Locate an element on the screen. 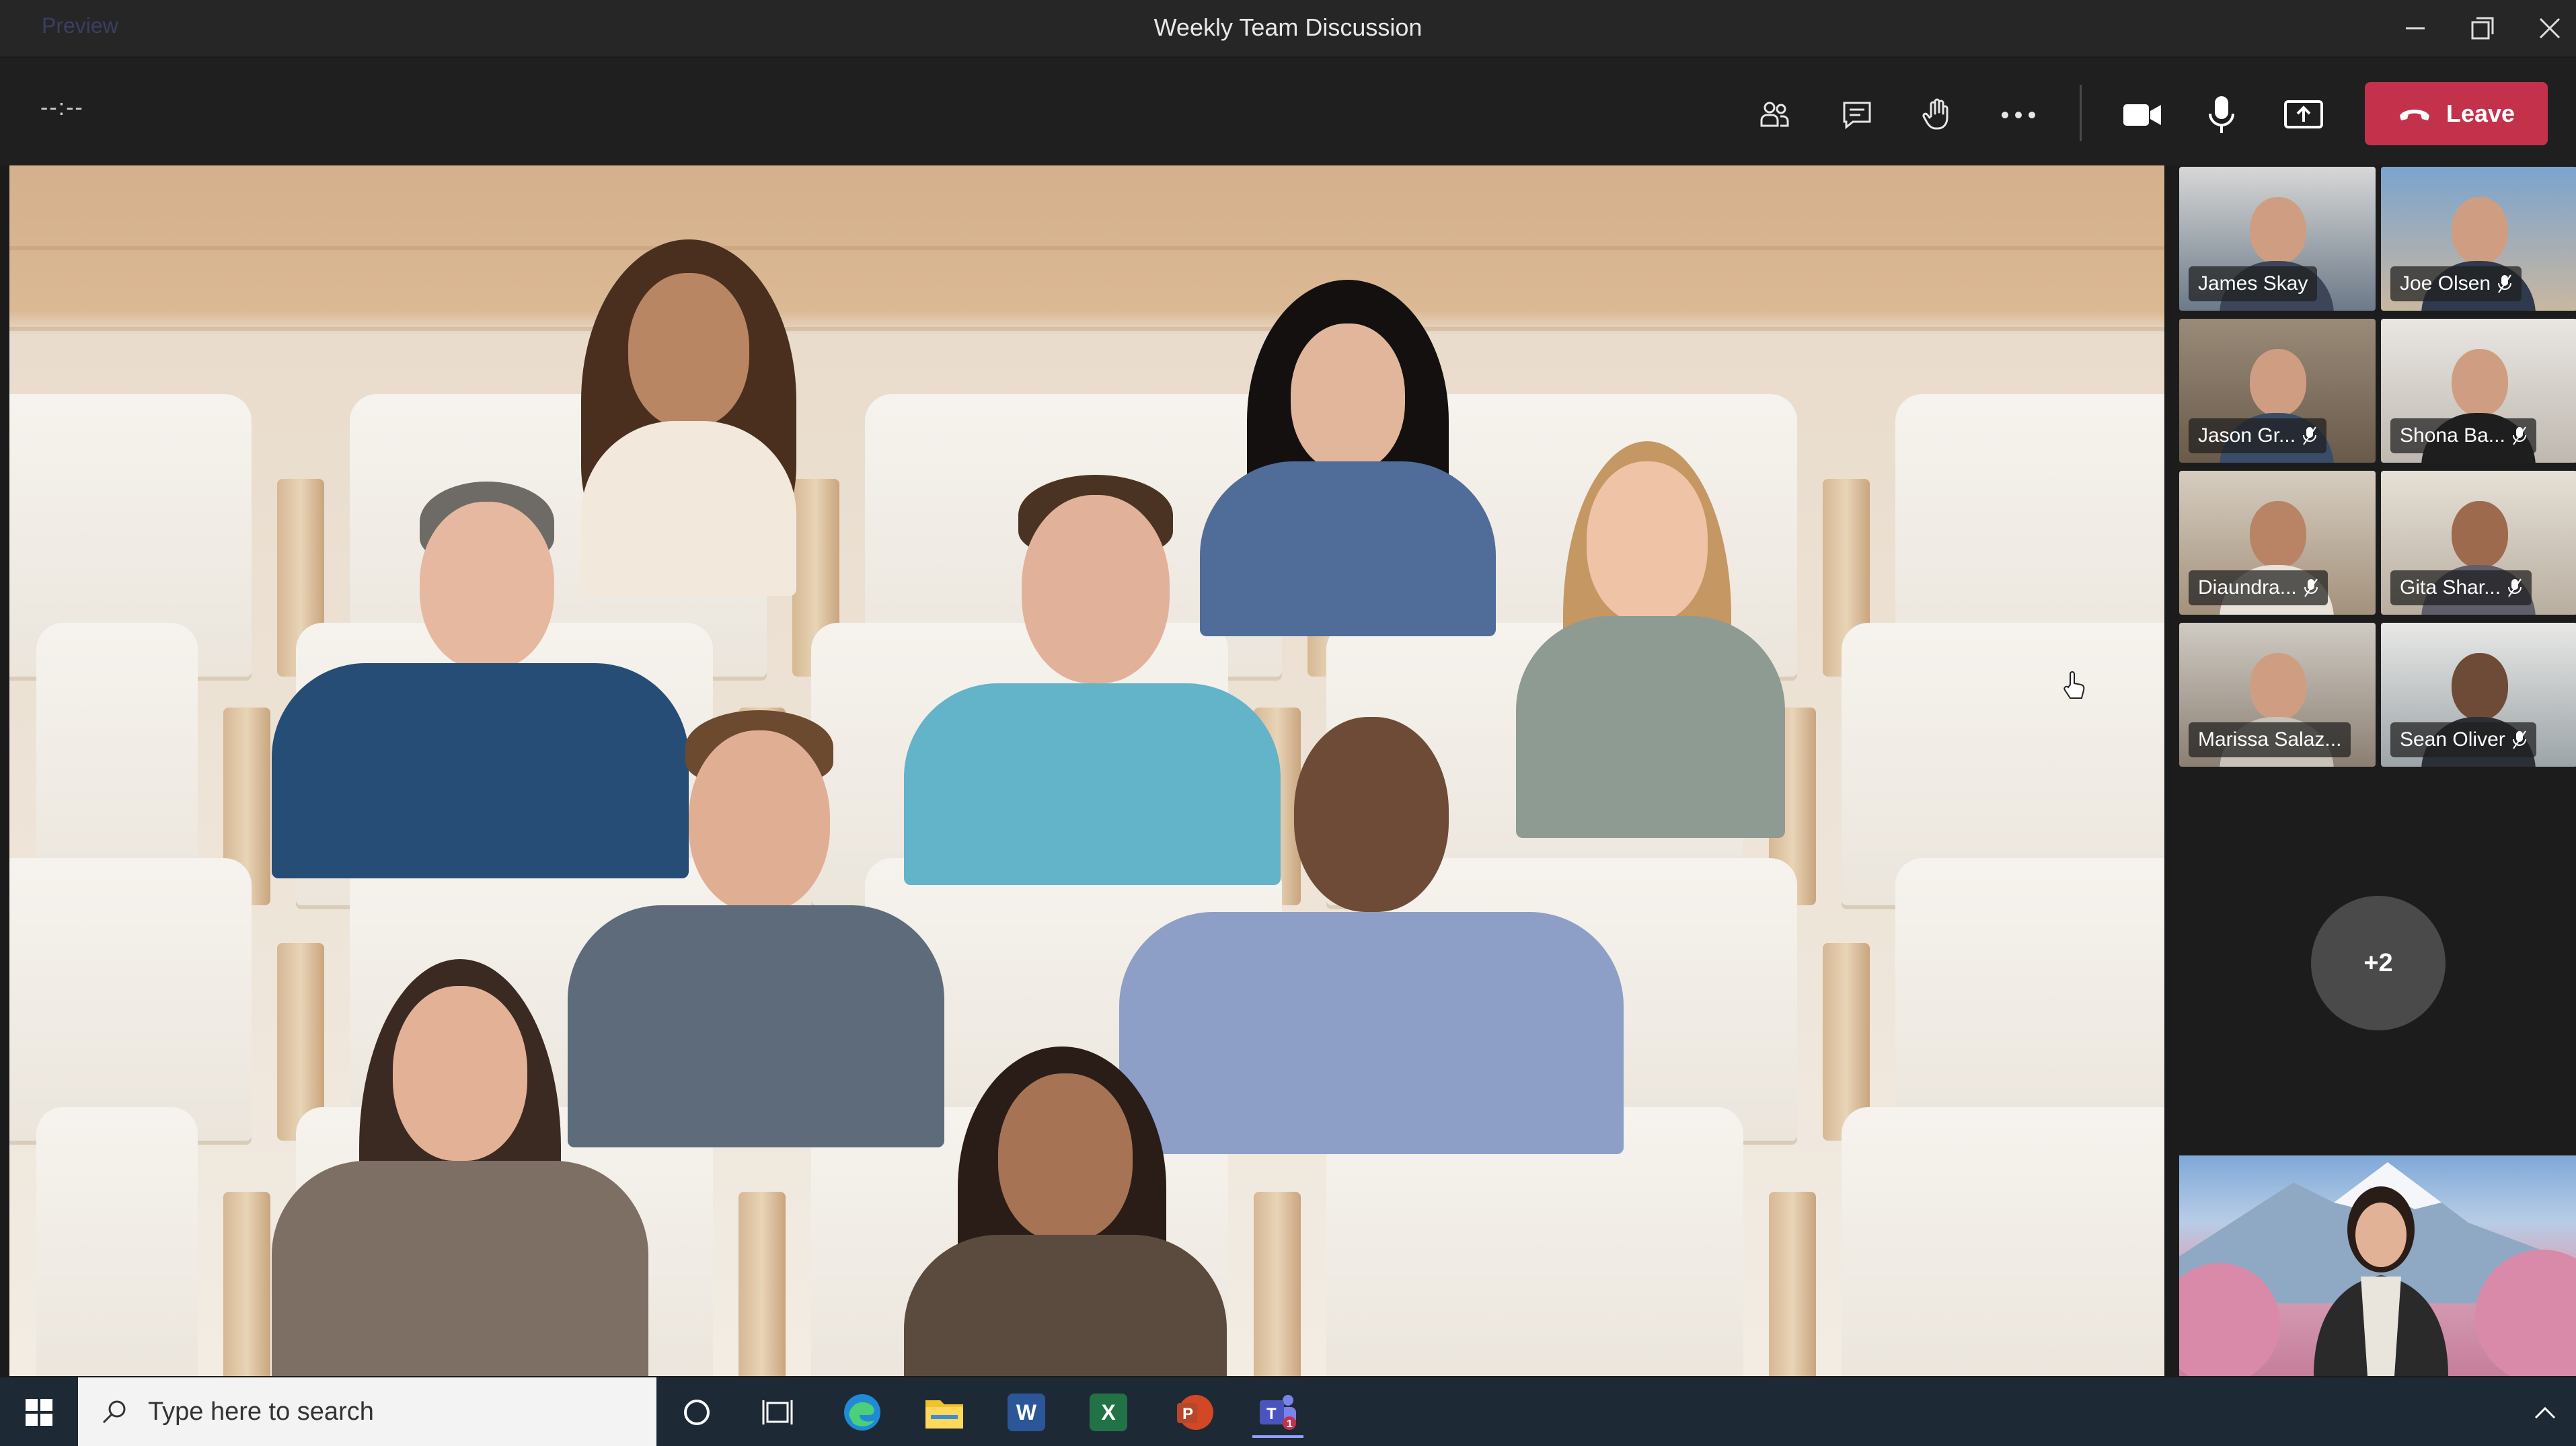  task-view-icon is located at coordinates (777, 1412).